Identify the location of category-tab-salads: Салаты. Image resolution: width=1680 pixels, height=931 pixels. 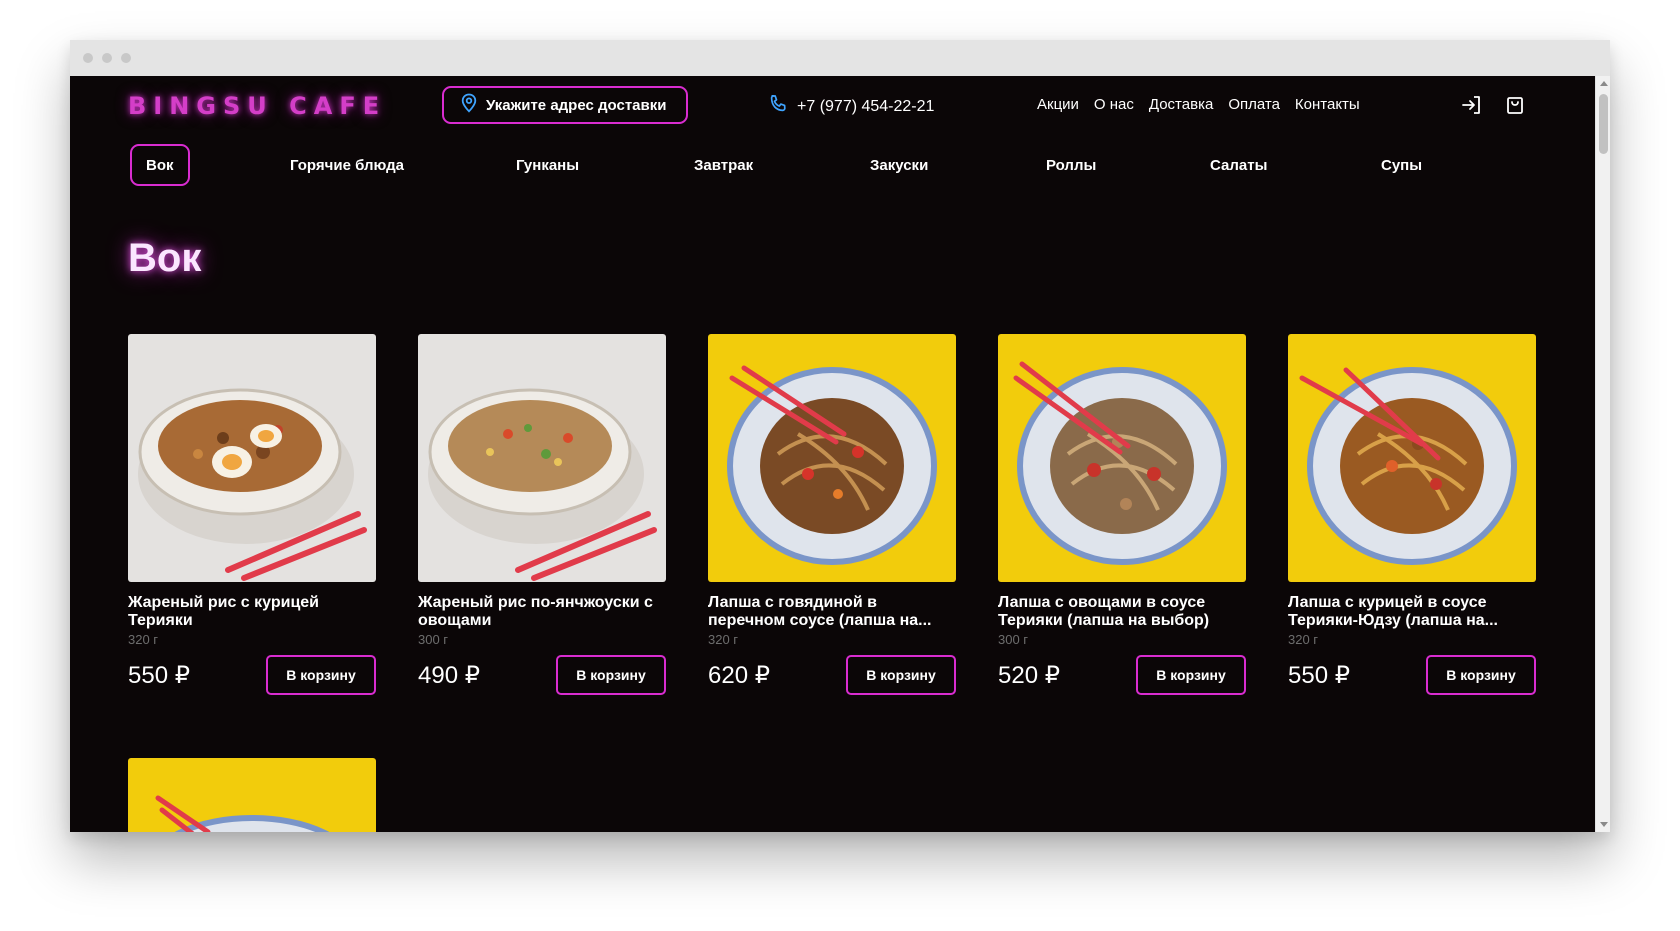
(1238, 165).